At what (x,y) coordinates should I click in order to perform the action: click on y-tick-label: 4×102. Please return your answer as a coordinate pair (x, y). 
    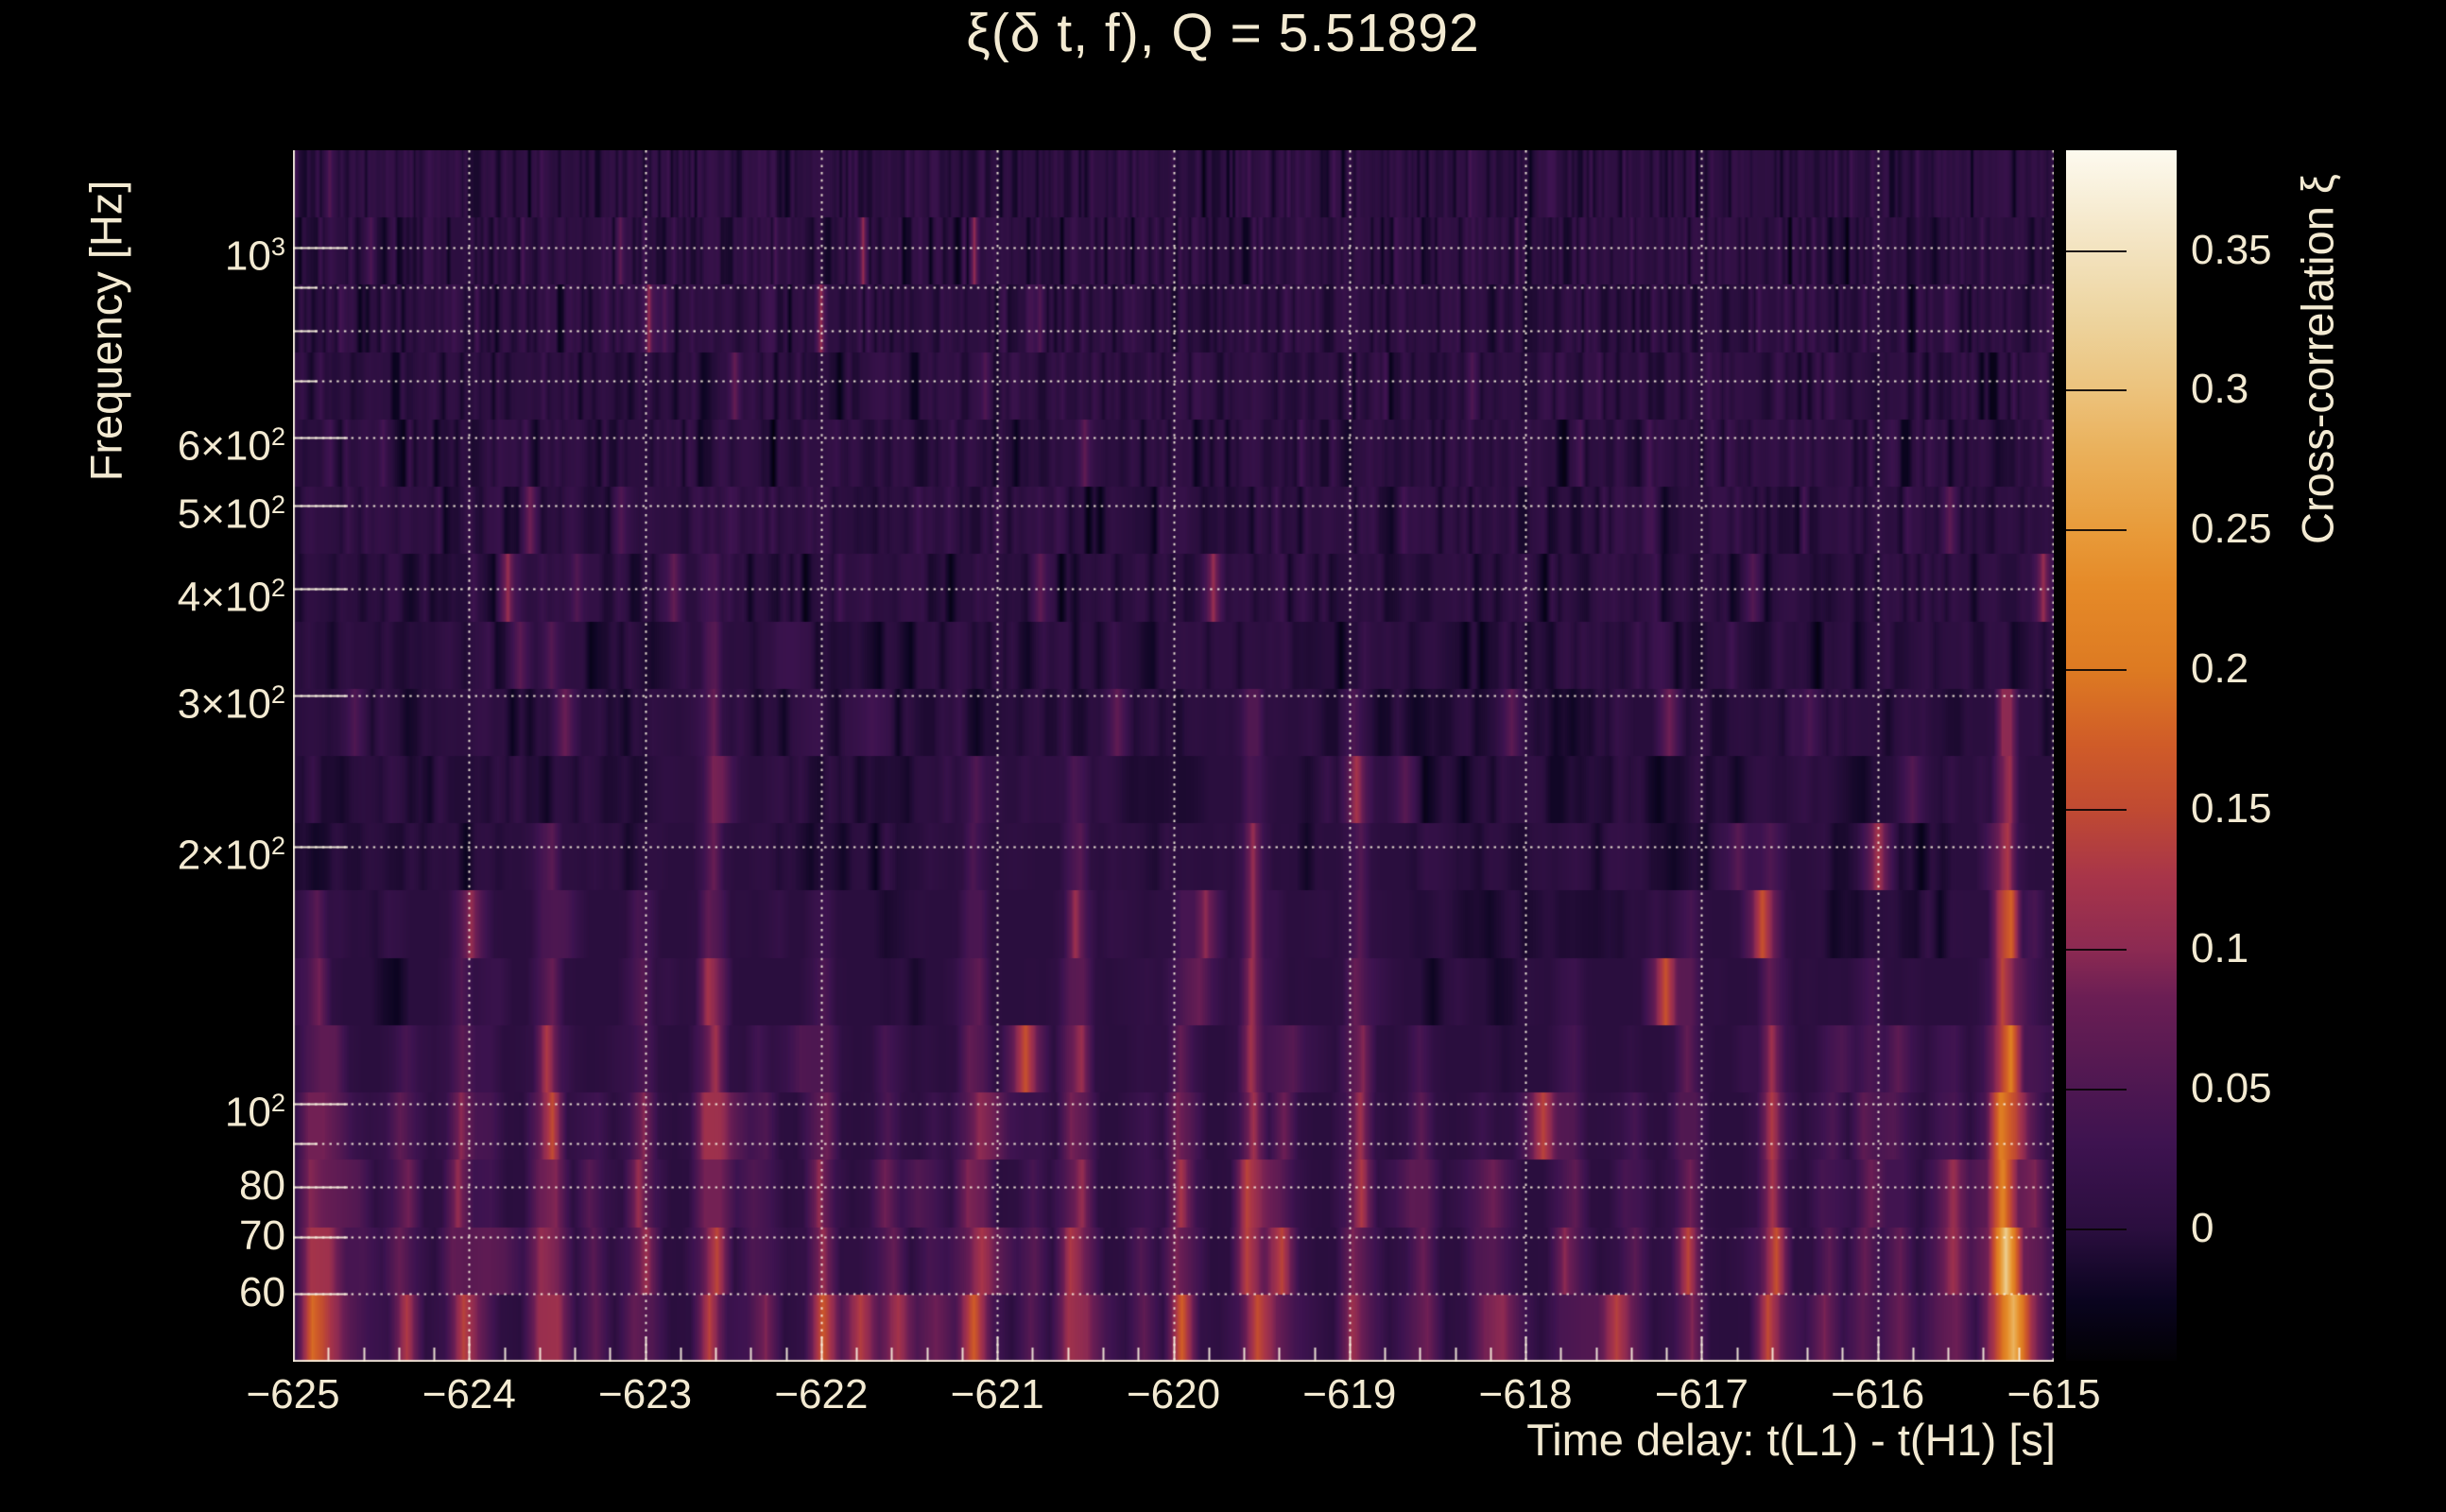
    Looking at the image, I should click on (231, 596).